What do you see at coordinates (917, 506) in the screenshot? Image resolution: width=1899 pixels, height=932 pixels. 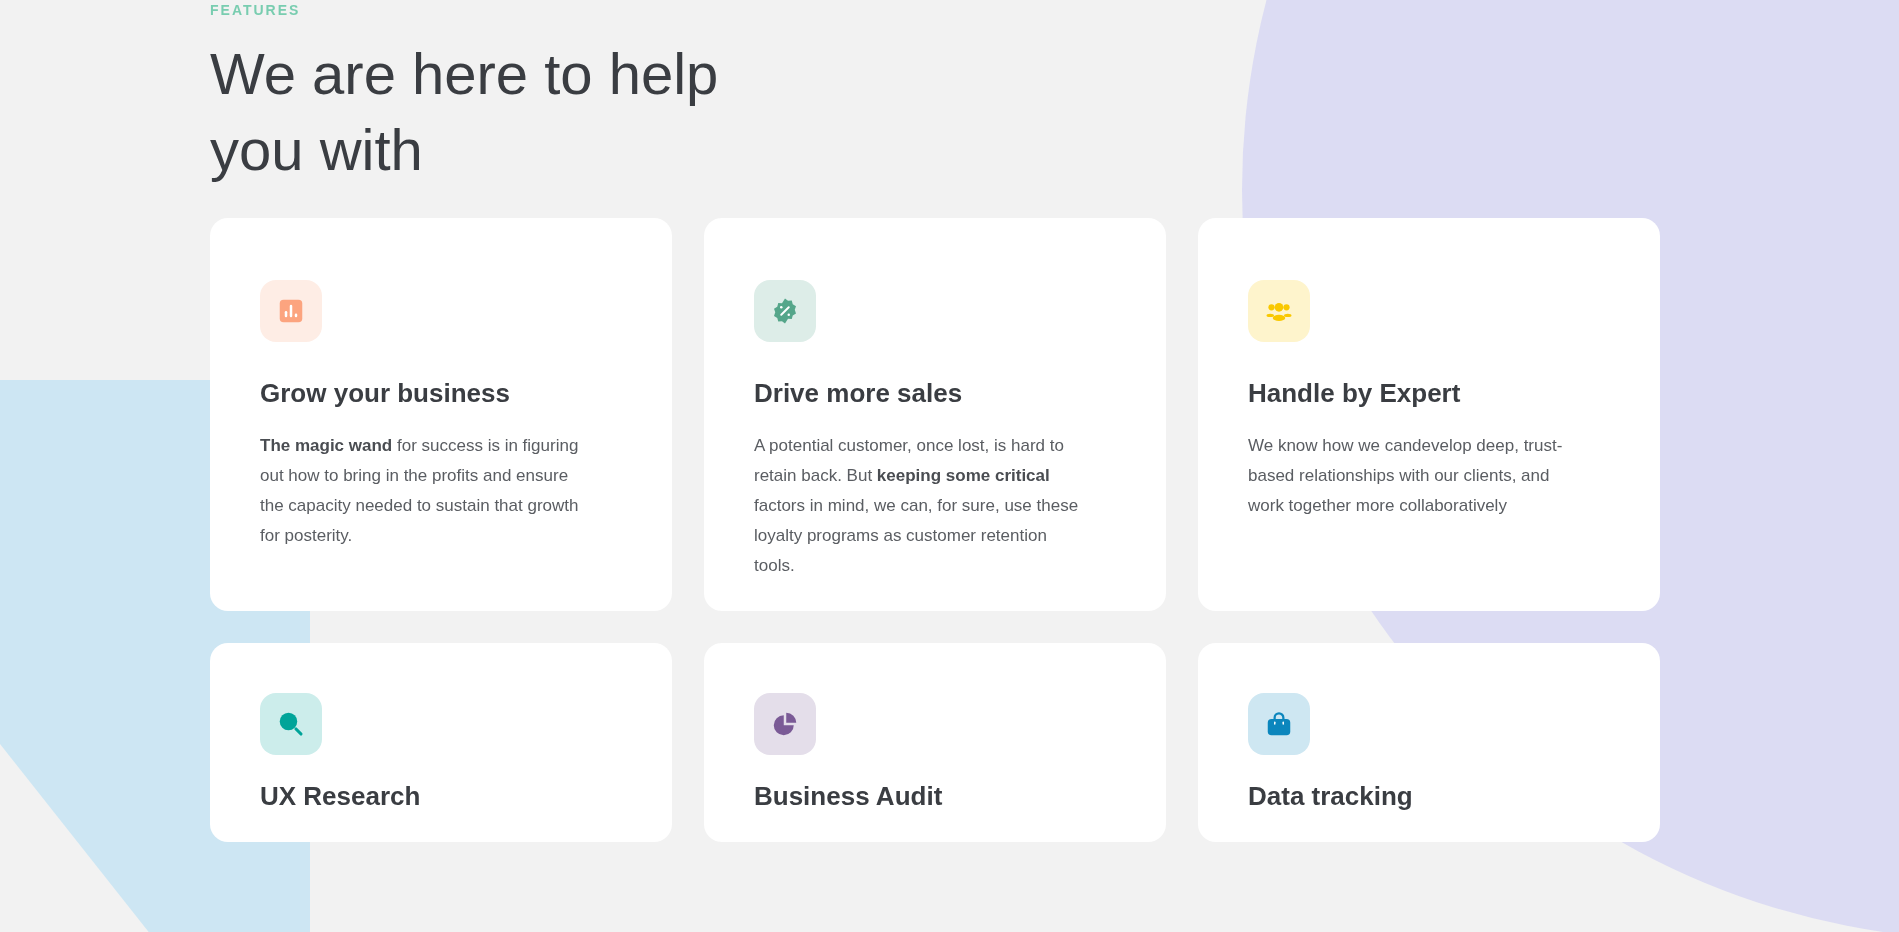 I see `card-description: A potential customer, once lost, is hard to retain back. But keeping some critical factors in mind, we can, for sure, use these loyalty programs as customer retention tools.` at bounding box center [917, 506].